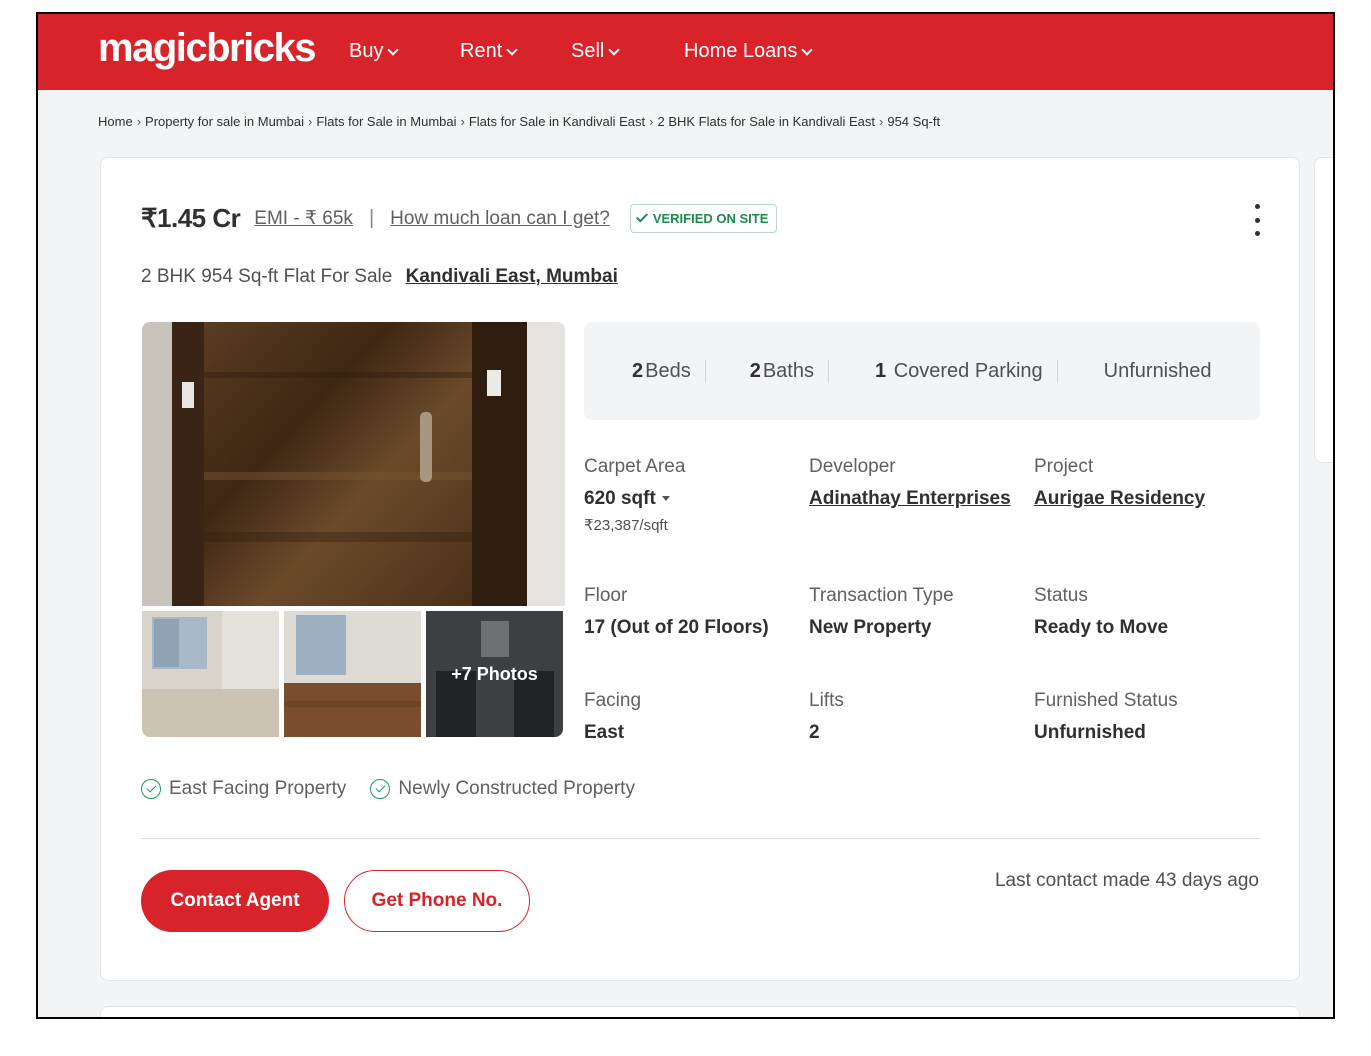  I want to click on lifts-label: Lifts, so click(826, 700).